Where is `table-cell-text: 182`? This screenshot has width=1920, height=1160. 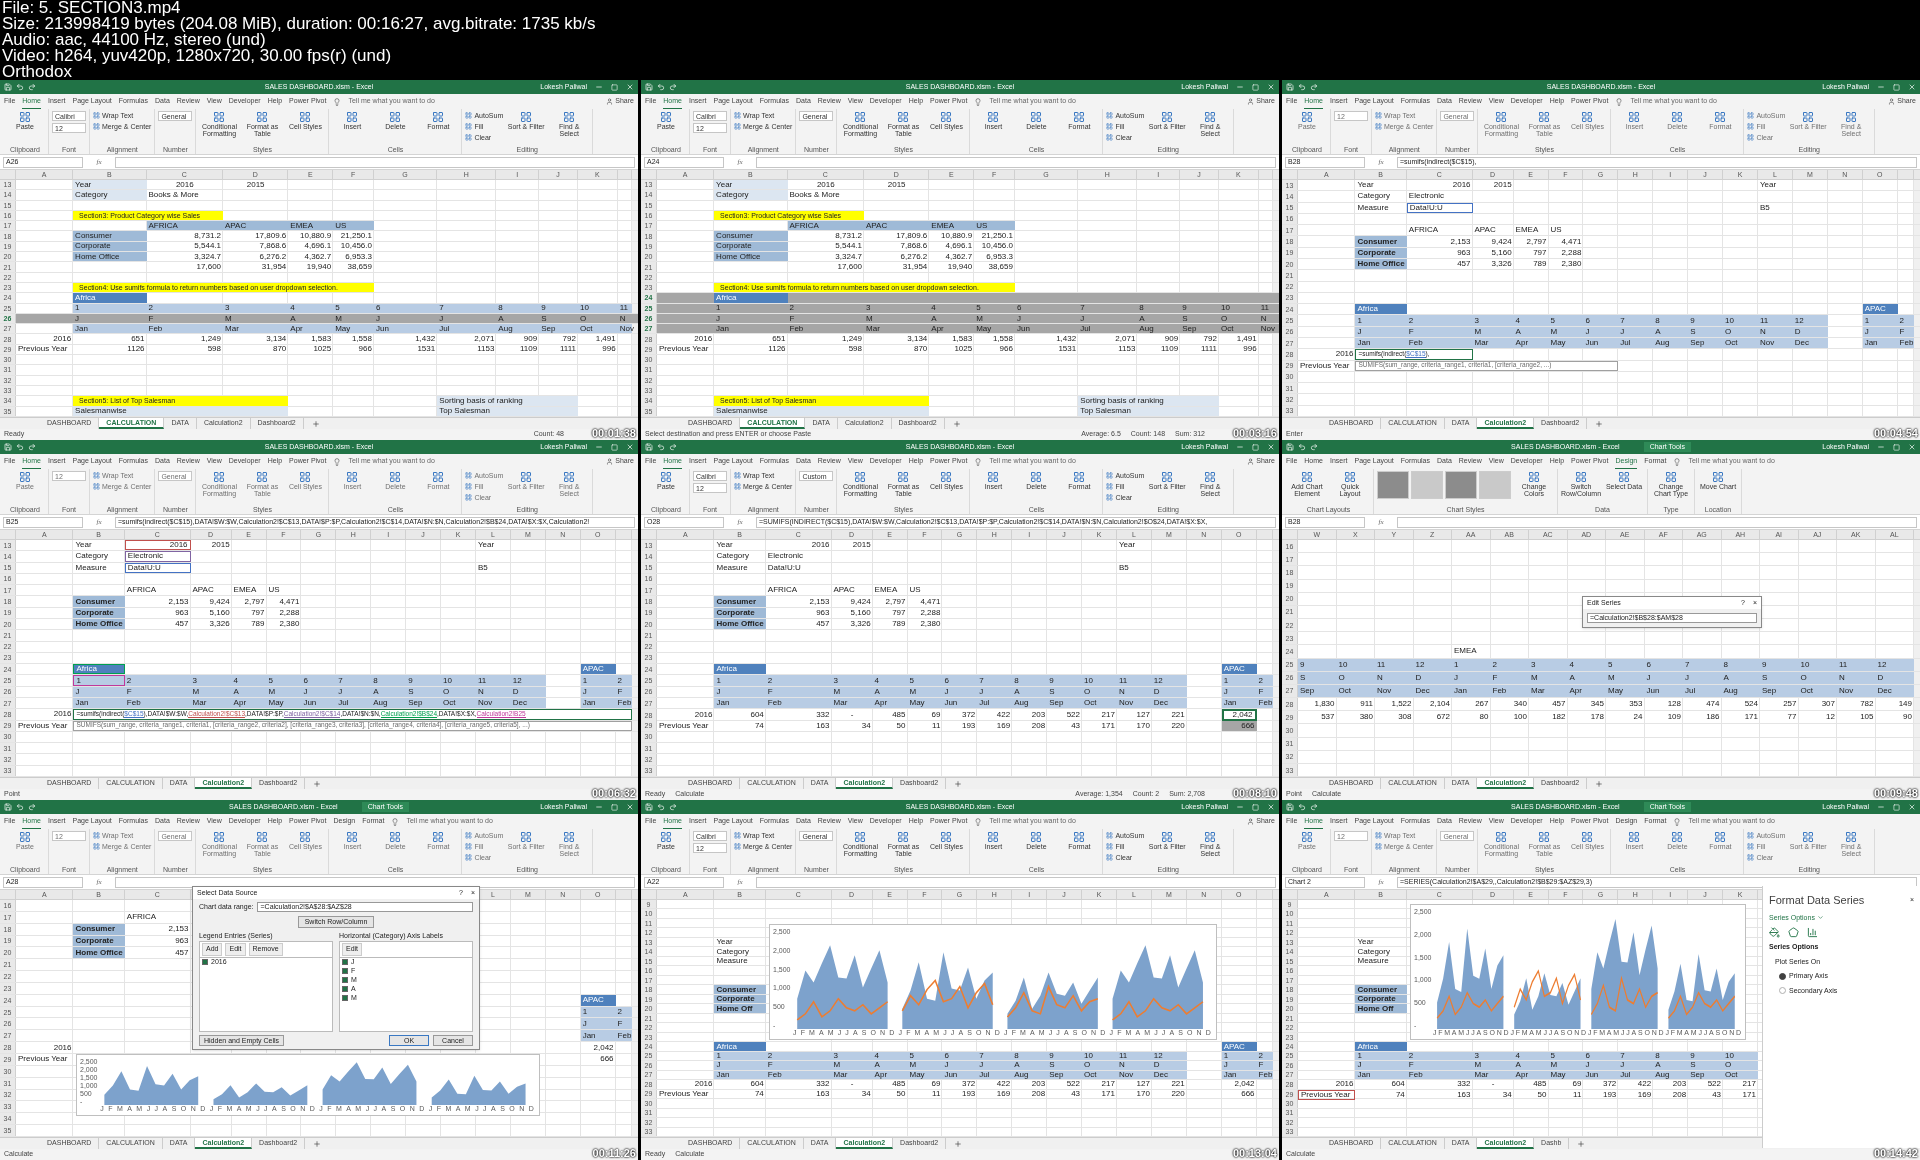 table-cell-text: 182 is located at coordinates (1559, 717).